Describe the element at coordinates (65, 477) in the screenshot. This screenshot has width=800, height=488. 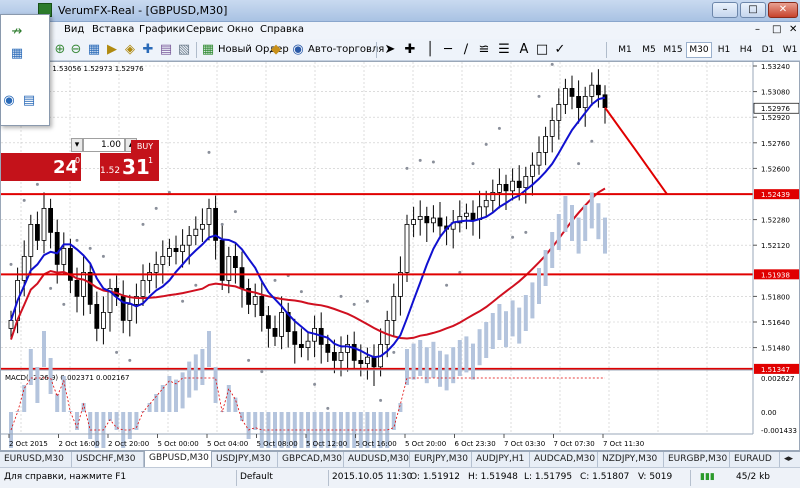
I see `status-help: Для справки, нажмите F1` at that location.